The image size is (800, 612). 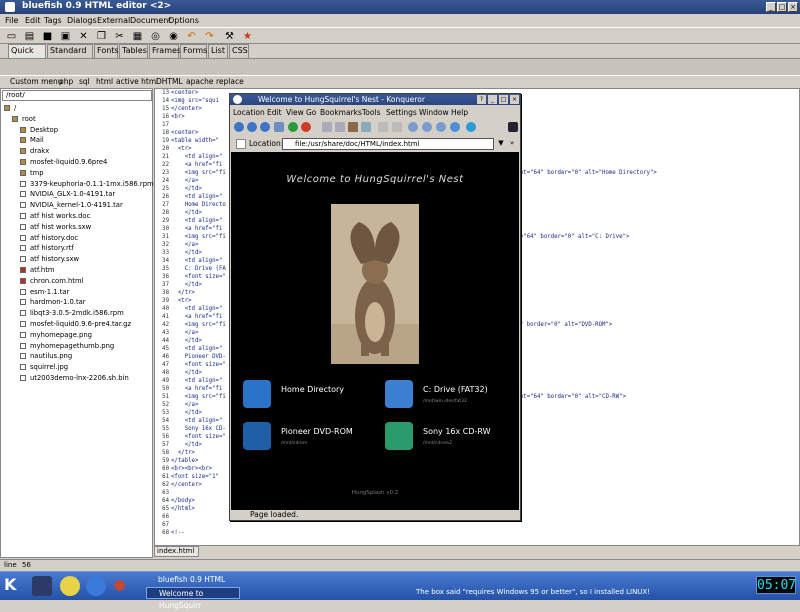 What do you see at coordinates (32, 140) in the screenshot?
I see `tree-item: Mail` at bounding box center [32, 140].